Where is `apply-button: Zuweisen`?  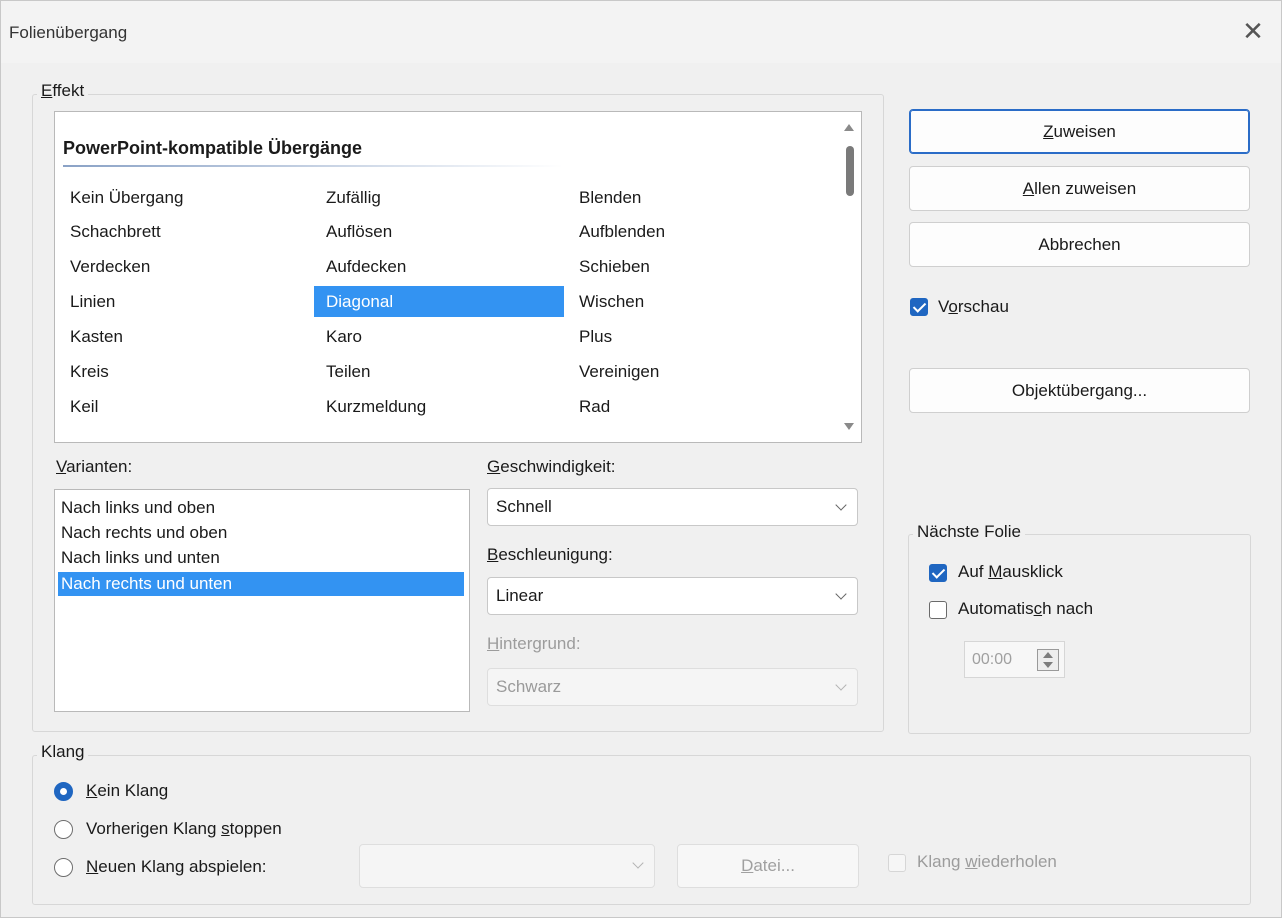
apply-button: Zuweisen is located at coordinates (1079, 131).